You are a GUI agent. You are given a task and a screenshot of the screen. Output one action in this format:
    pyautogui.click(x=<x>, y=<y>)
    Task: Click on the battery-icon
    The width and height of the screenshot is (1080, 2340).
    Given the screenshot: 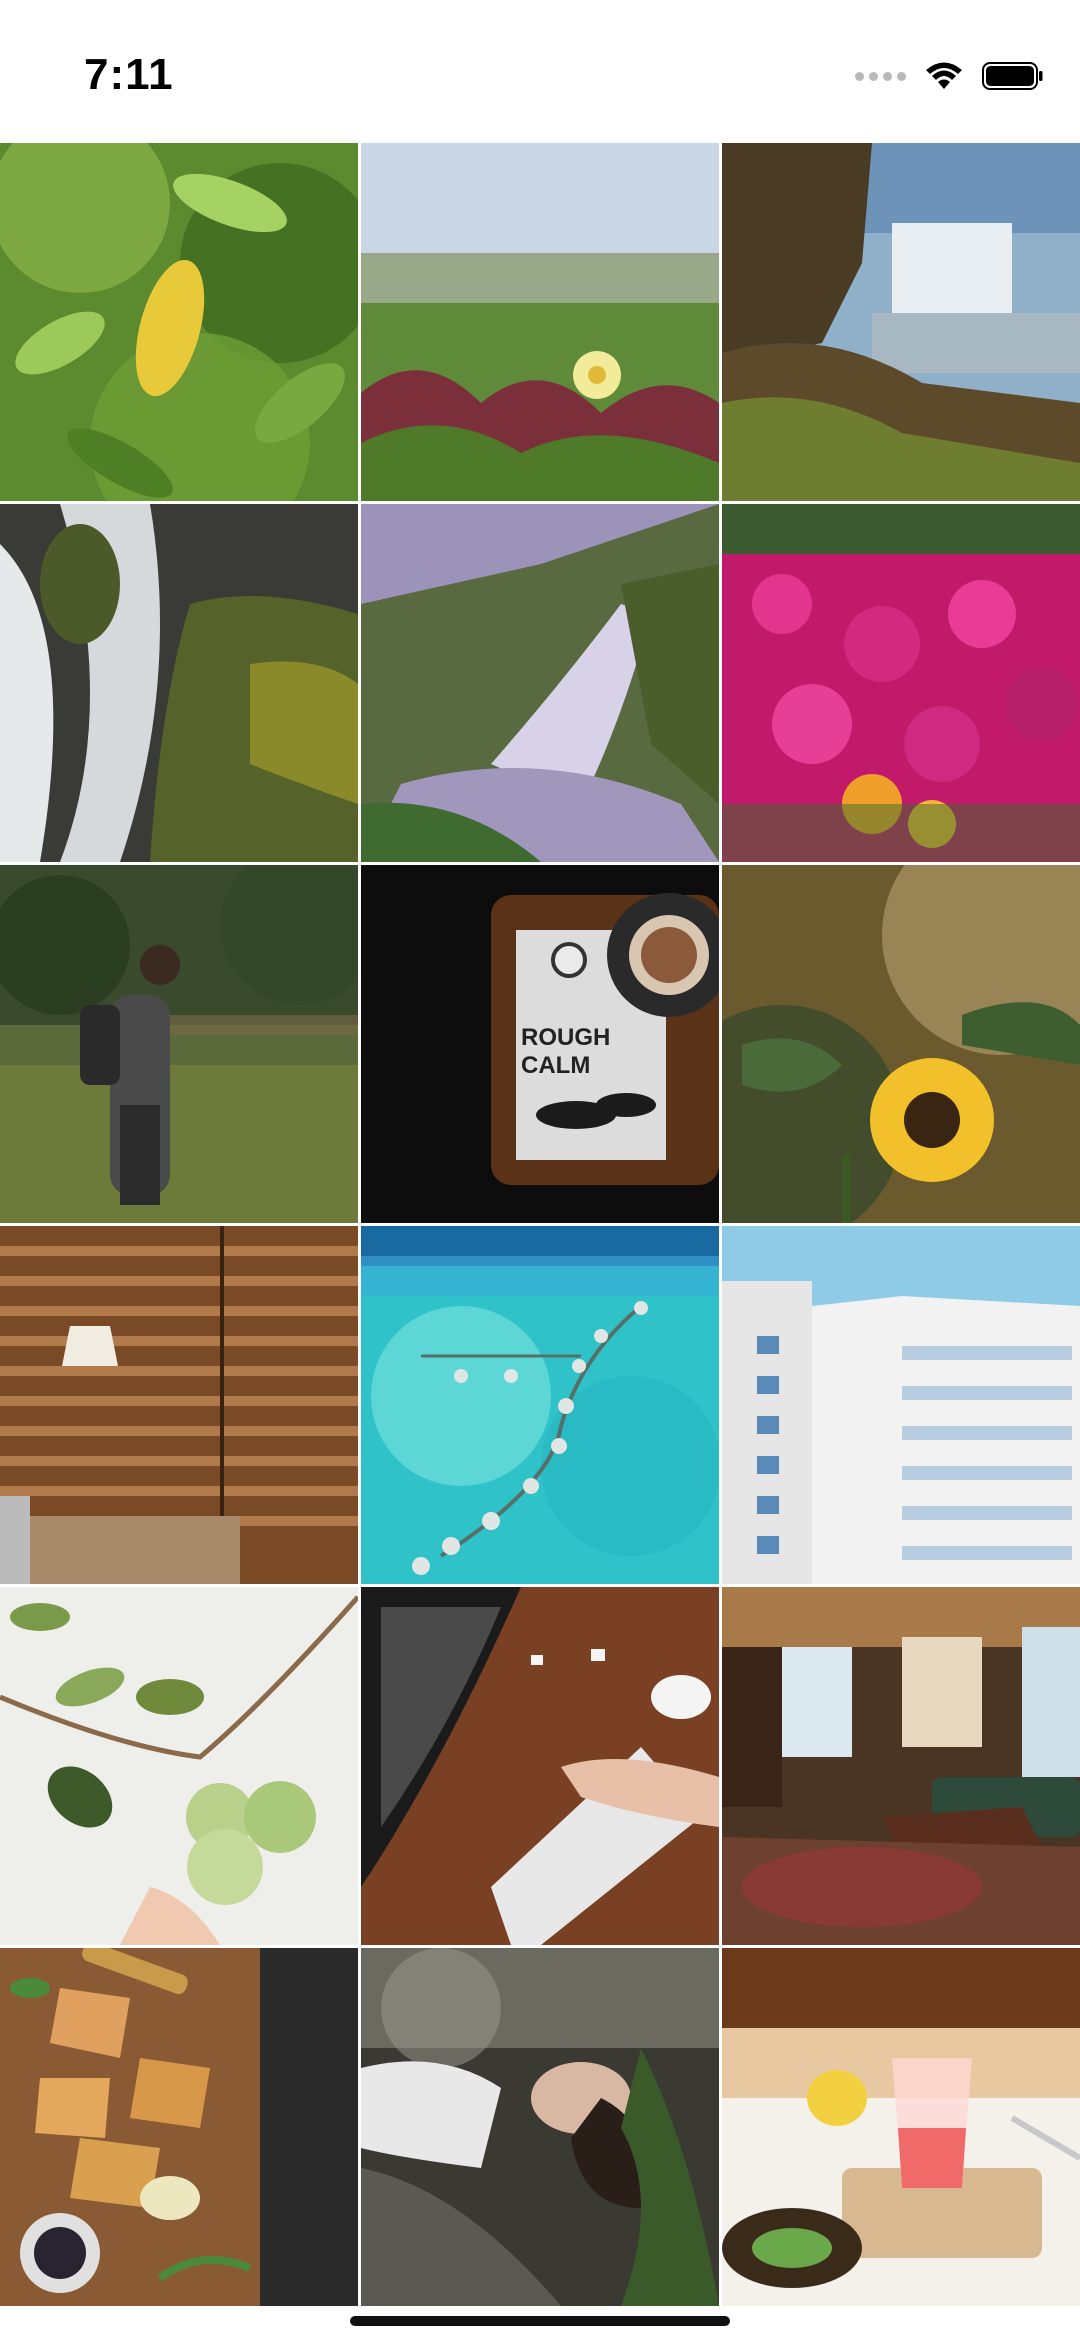 What is the action you would take?
    pyautogui.click(x=1012, y=76)
    